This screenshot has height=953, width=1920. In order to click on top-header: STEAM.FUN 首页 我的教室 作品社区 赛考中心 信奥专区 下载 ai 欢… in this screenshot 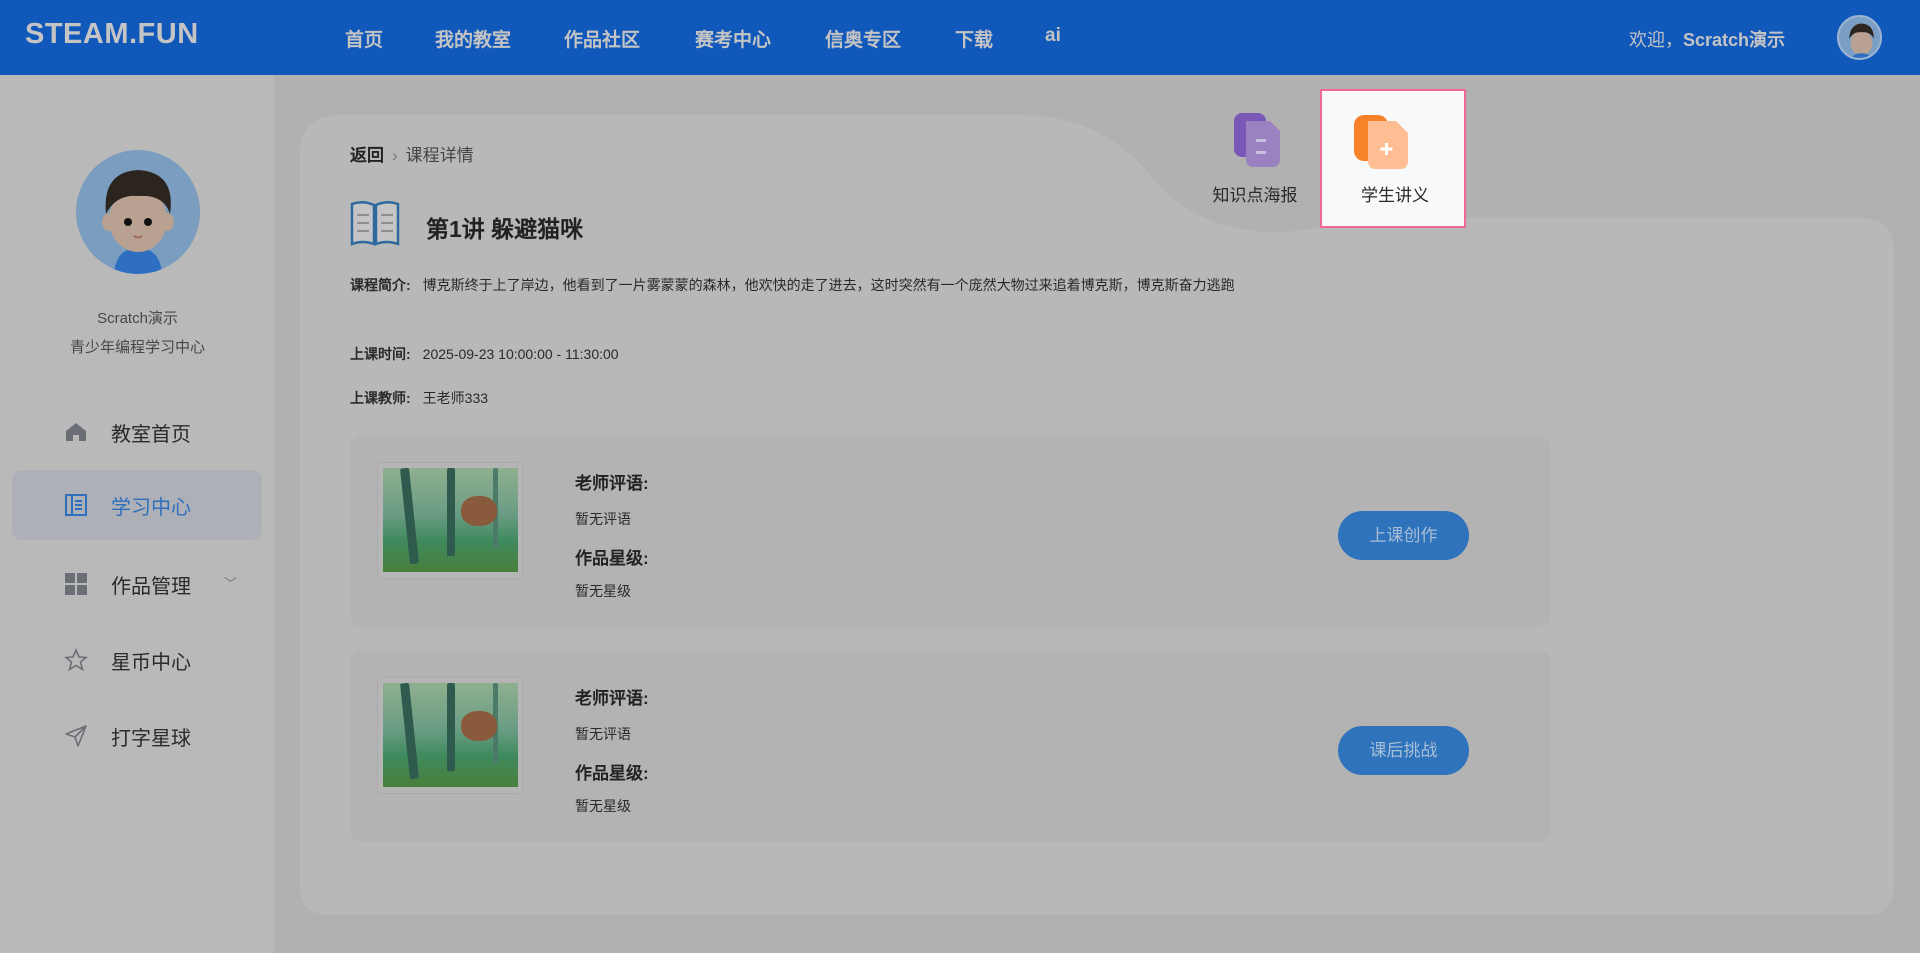, I will do `click(960, 37)`.